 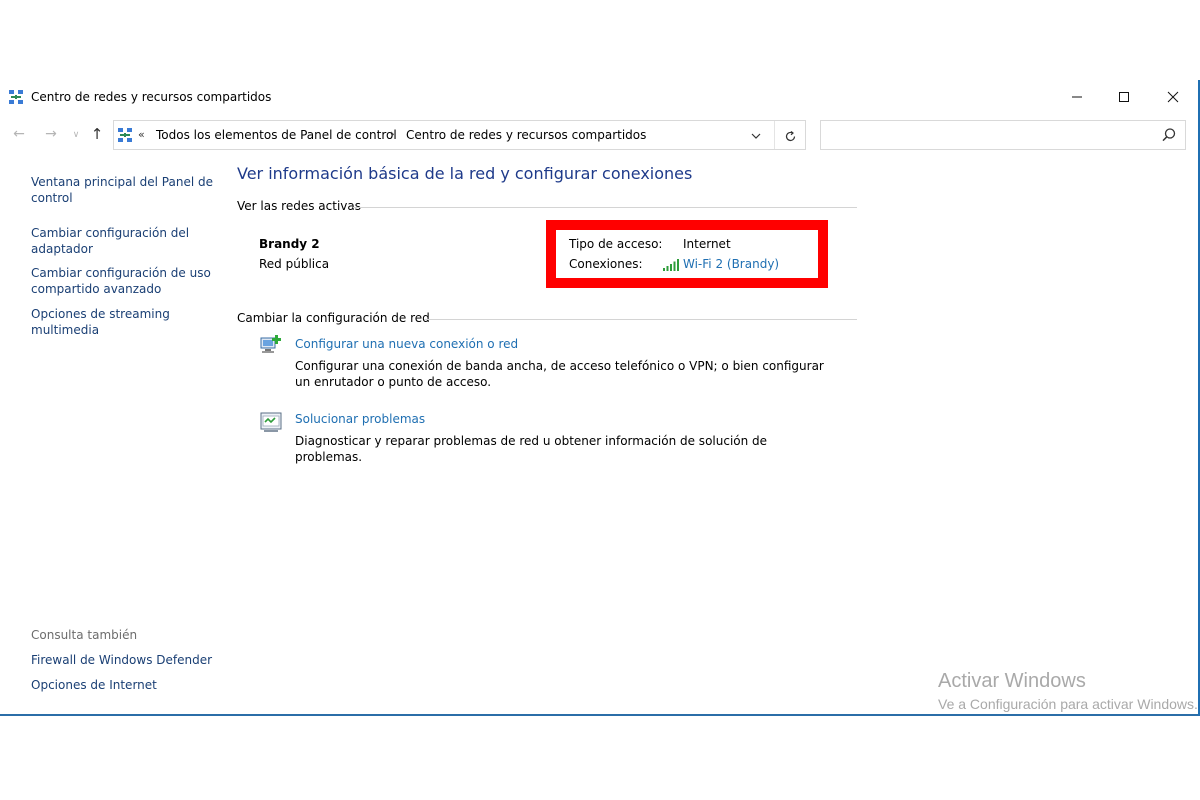 What do you see at coordinates (774, 135) in the screenshot?
I see `address-divider` at bounding box center [774, 135].